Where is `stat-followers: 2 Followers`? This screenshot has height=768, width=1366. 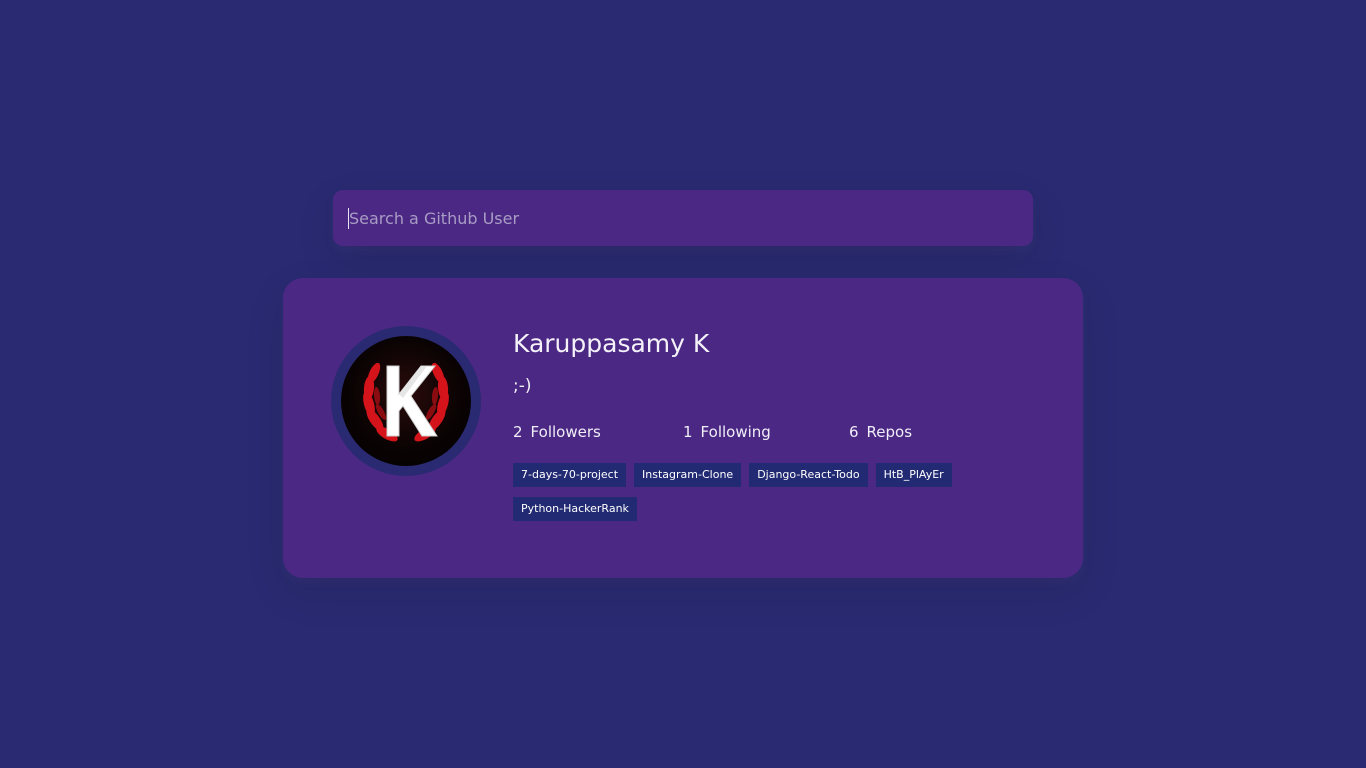
stat-followers: 2 Followers is located at coordinates (557, 432).